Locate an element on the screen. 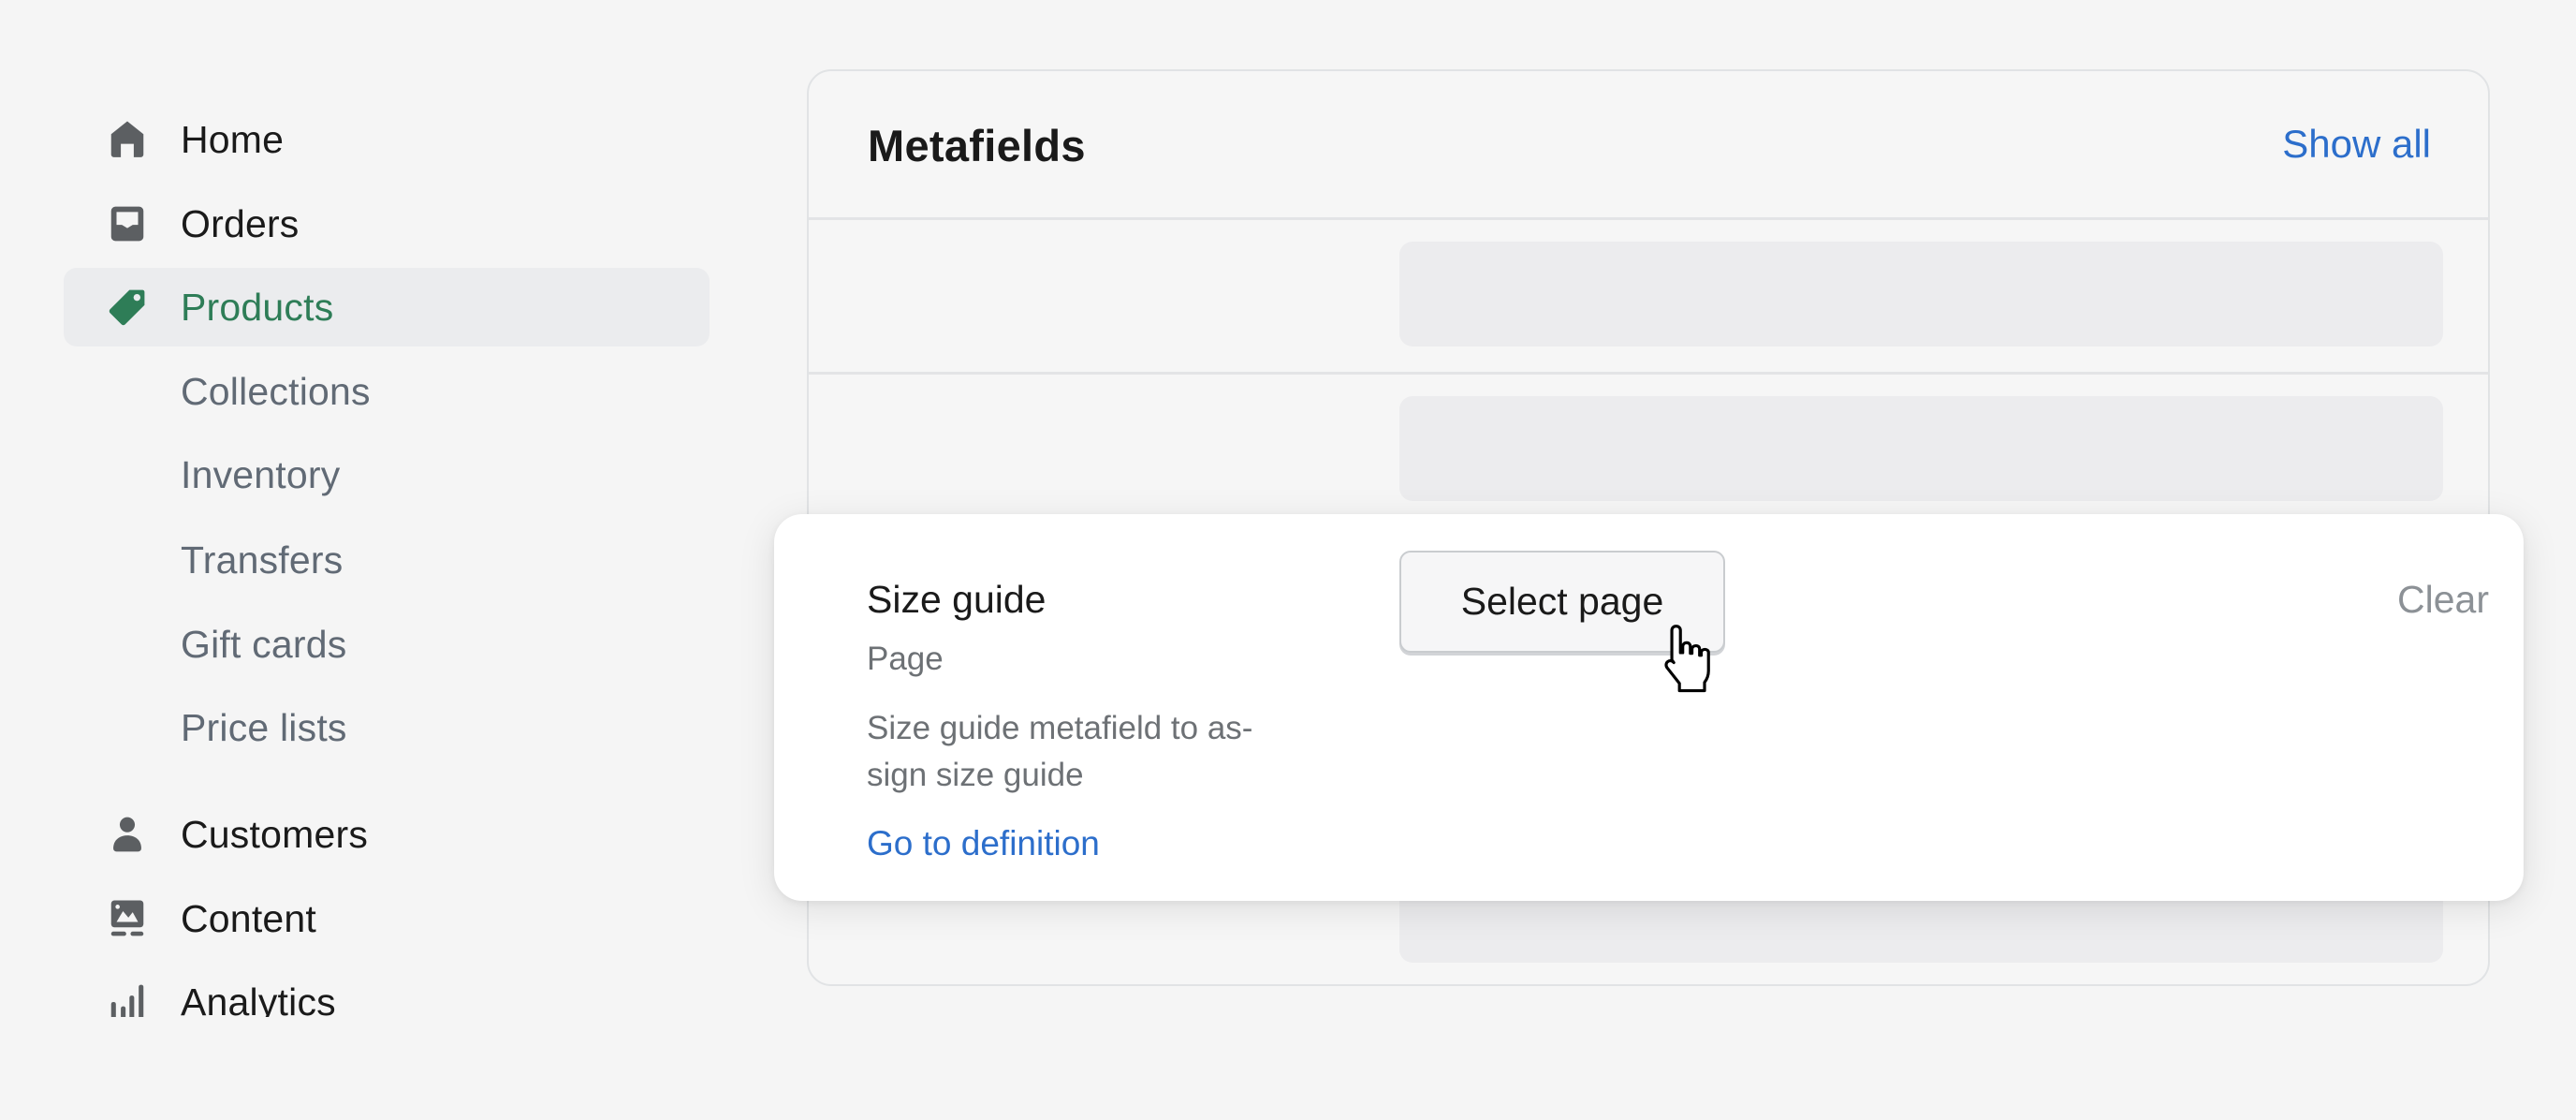  bar-chart-icon is located at coordinates (127, 998).